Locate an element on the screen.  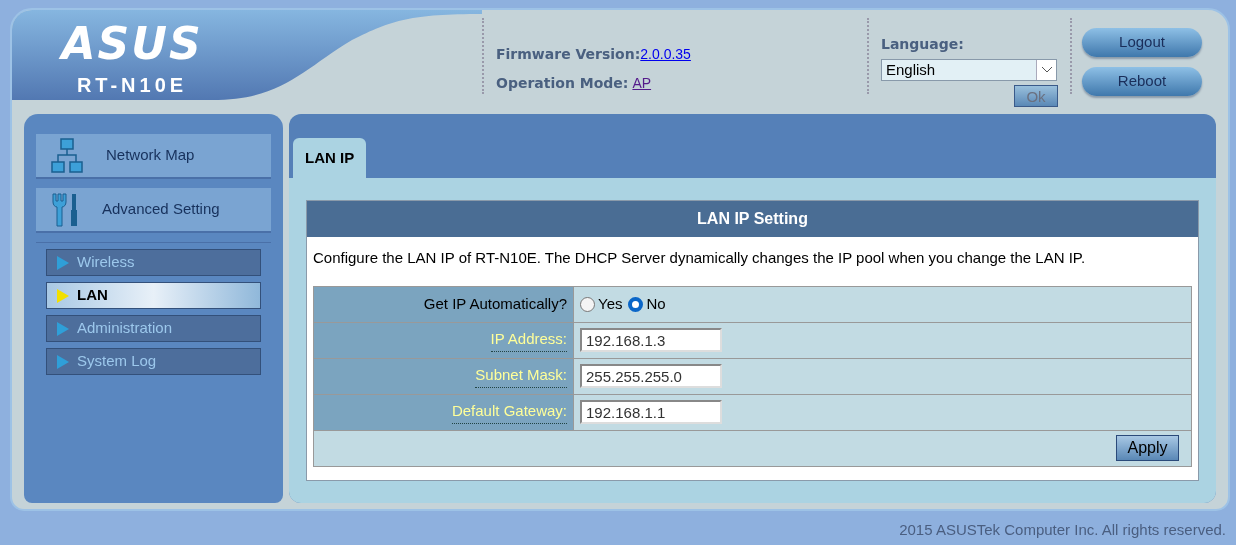
language-label: Language: is located at coordinates (923, 44).